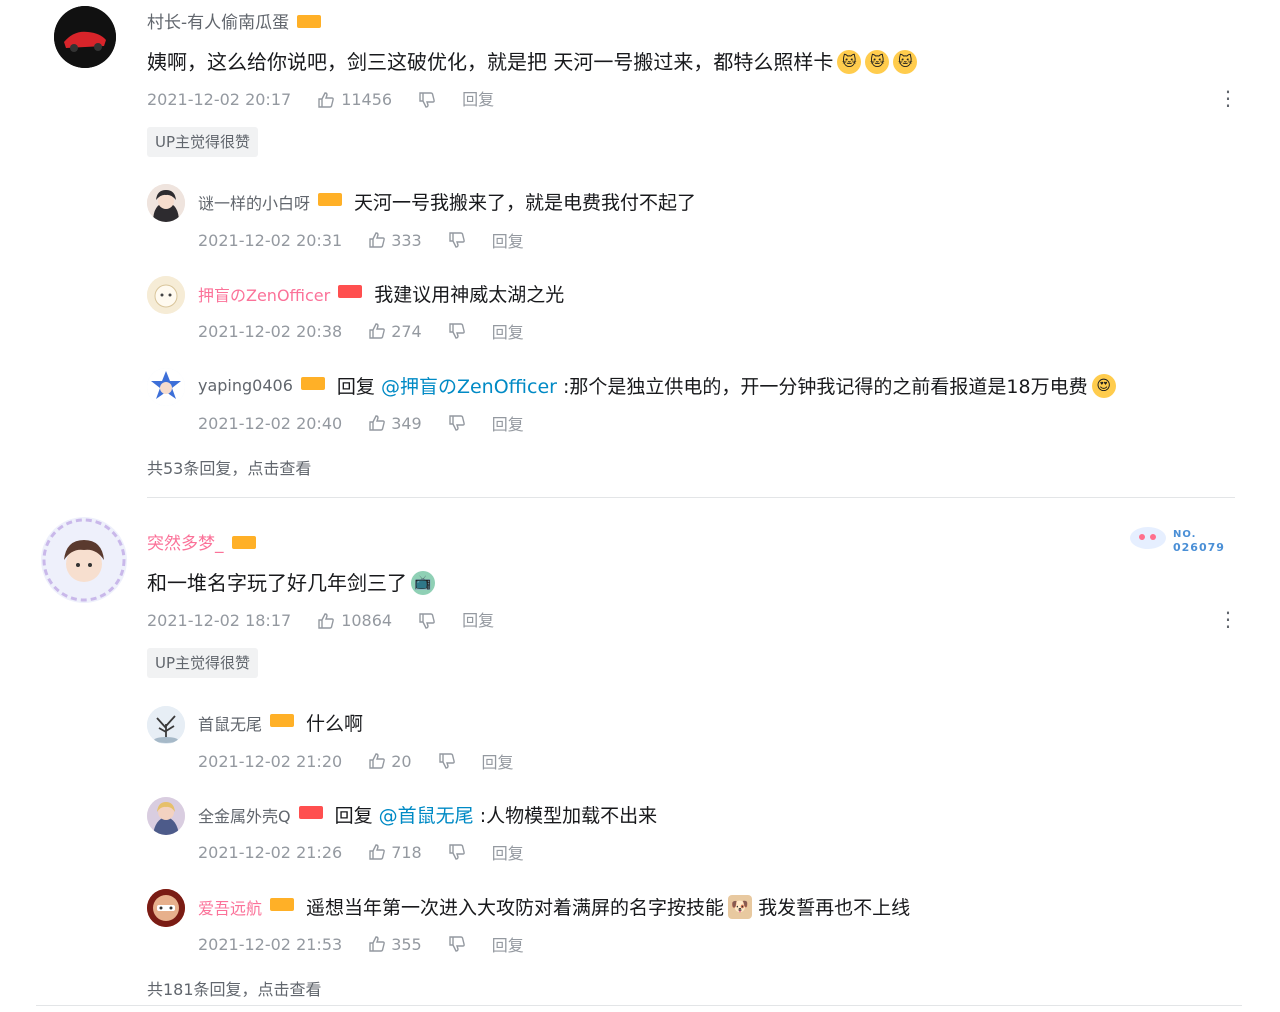 The image size is (1280, 1012). Describe the element at coordinates (423, 582) in the screenshot. I see `tv-emoji-icon: 📺` at that location.